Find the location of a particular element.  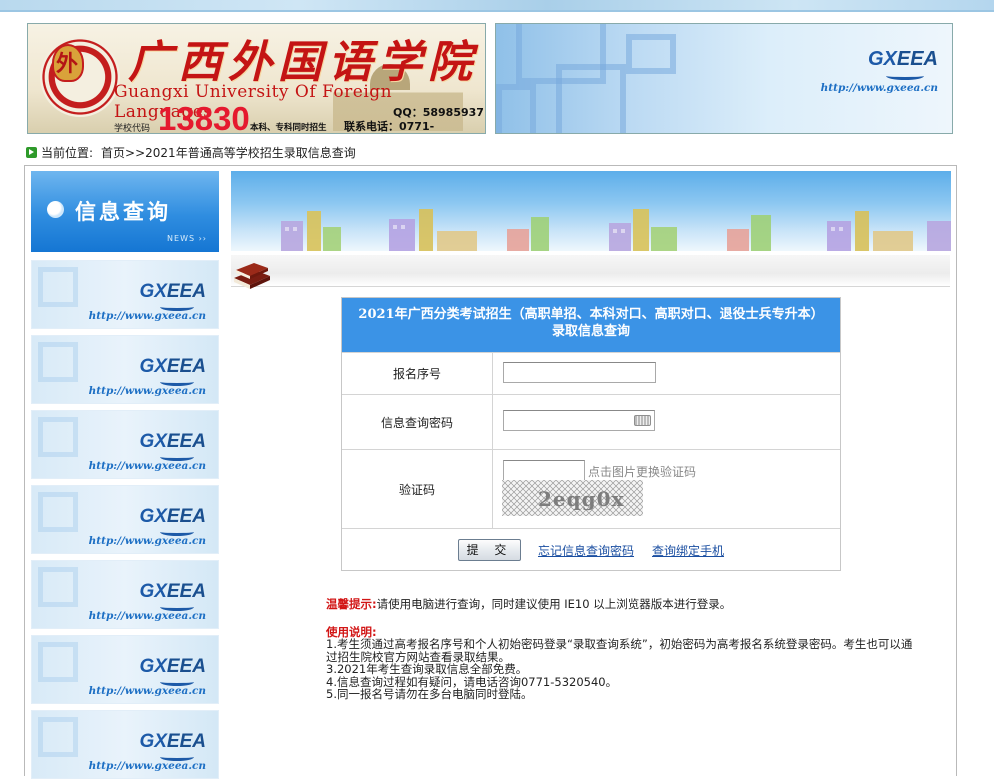

warm-tip-label: 温馨提示: is located at coordinates (351, 604).